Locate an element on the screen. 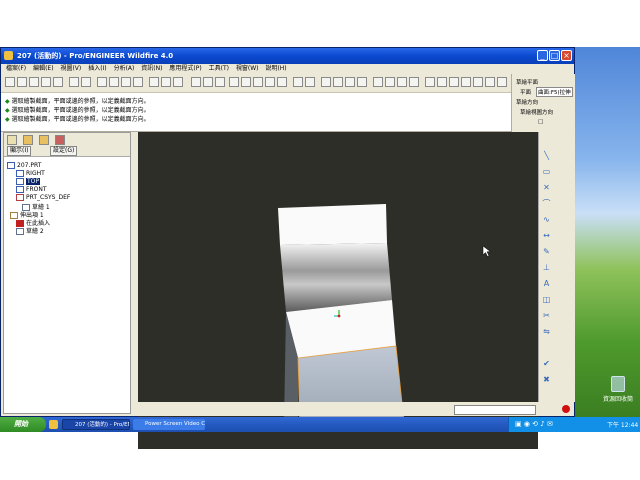 Image resolution: width=640 pixels, height=480 pixels. menu-insert: 插入(I) is located at coordinates (97, 69).